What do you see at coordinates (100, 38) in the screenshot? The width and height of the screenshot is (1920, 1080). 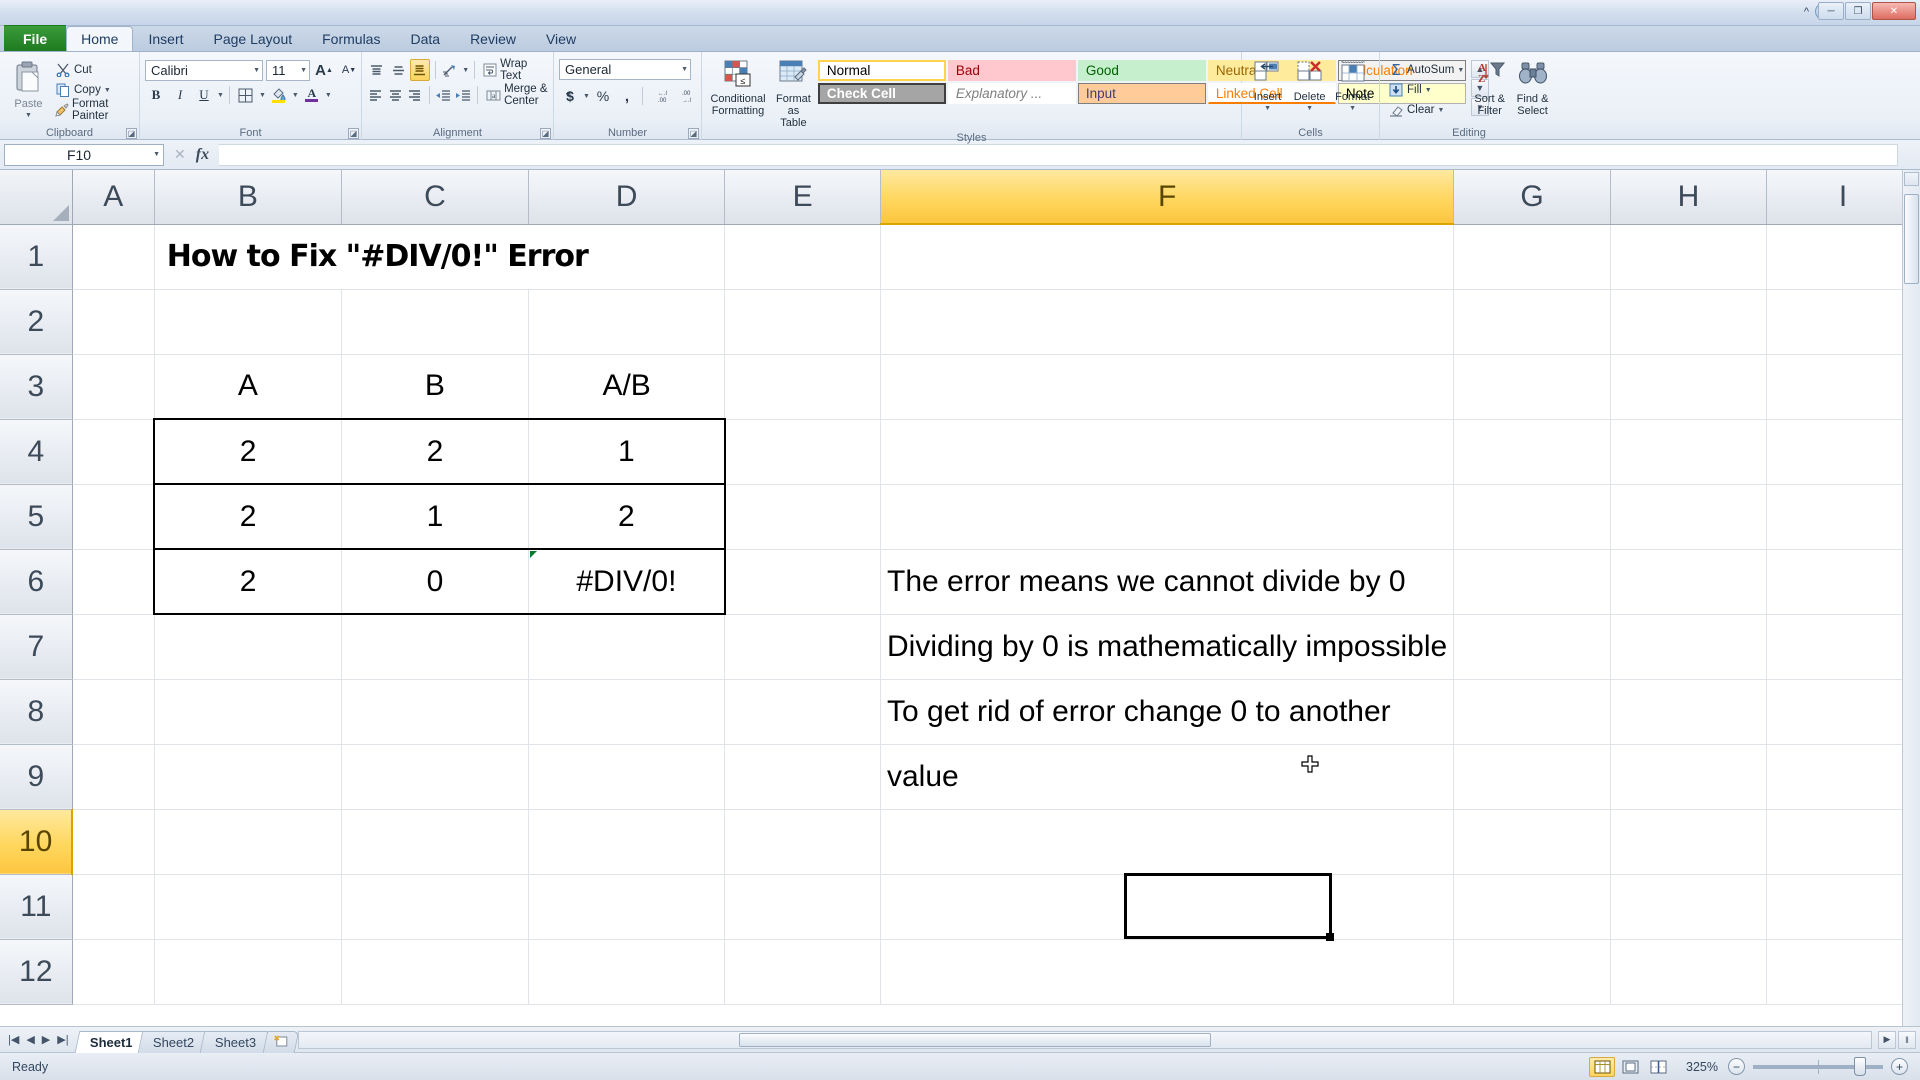 I see `tab-home: Home` at bounding box center [100, 38].